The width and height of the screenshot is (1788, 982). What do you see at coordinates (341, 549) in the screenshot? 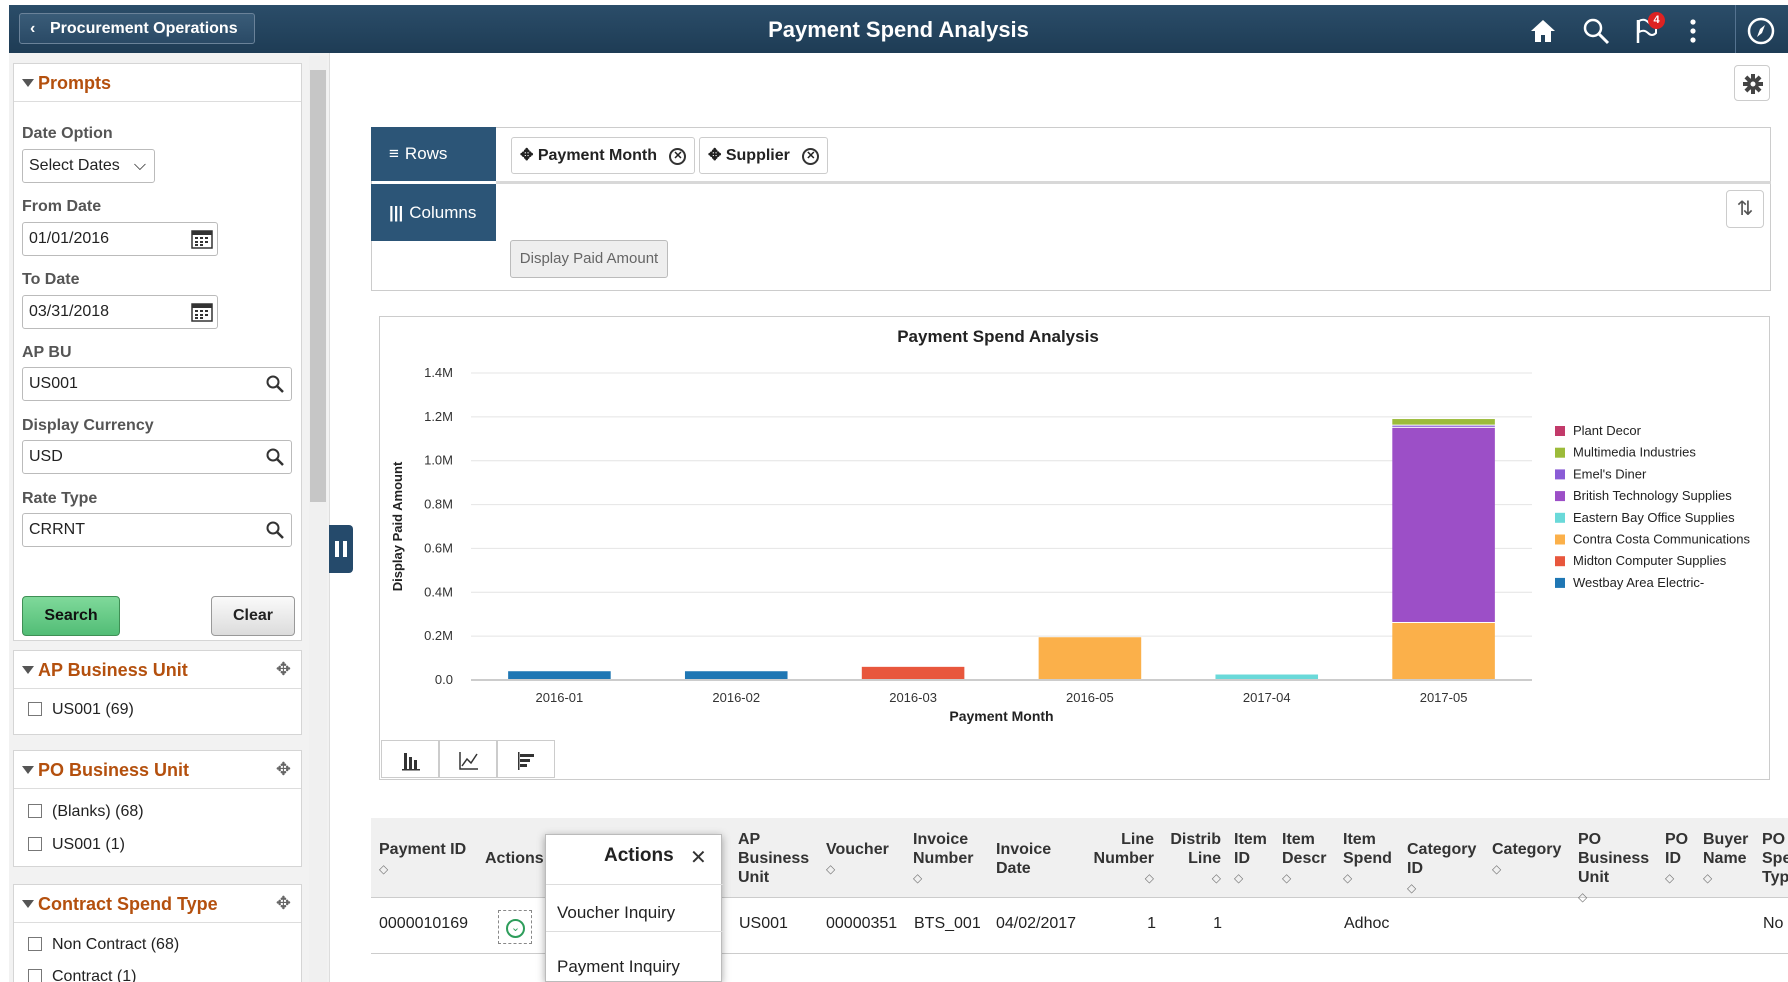
I see `collapse-panel-tab` at bounding box center [341, 549].